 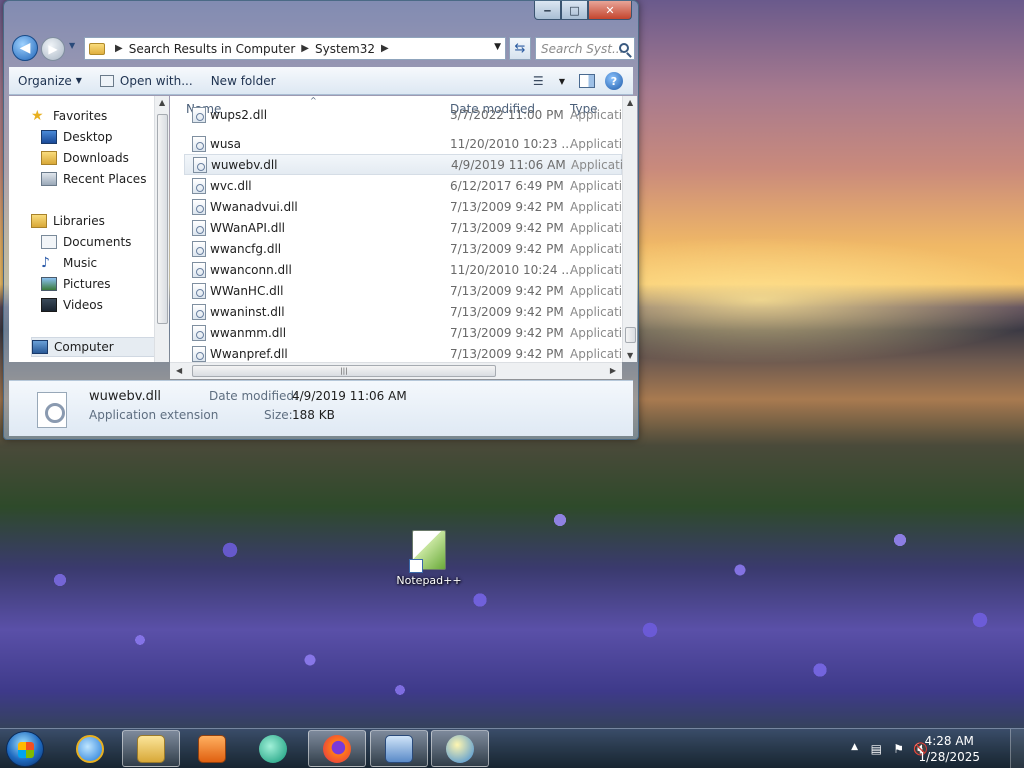 What do you see at coordinates (72, 45) in the screenshot?
I see `history-dropdown-icon: ▼` at bounding box center [72, 45].